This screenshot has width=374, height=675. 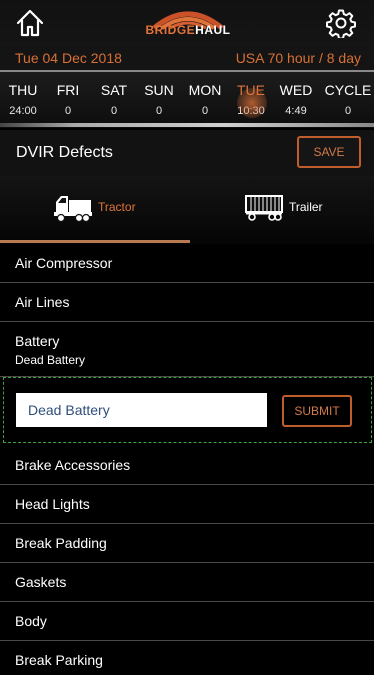 What do you see at coordinates (159, 99) in the screenshot?
I see `day-sun: SUN 0` at bounding box center [159, 99].